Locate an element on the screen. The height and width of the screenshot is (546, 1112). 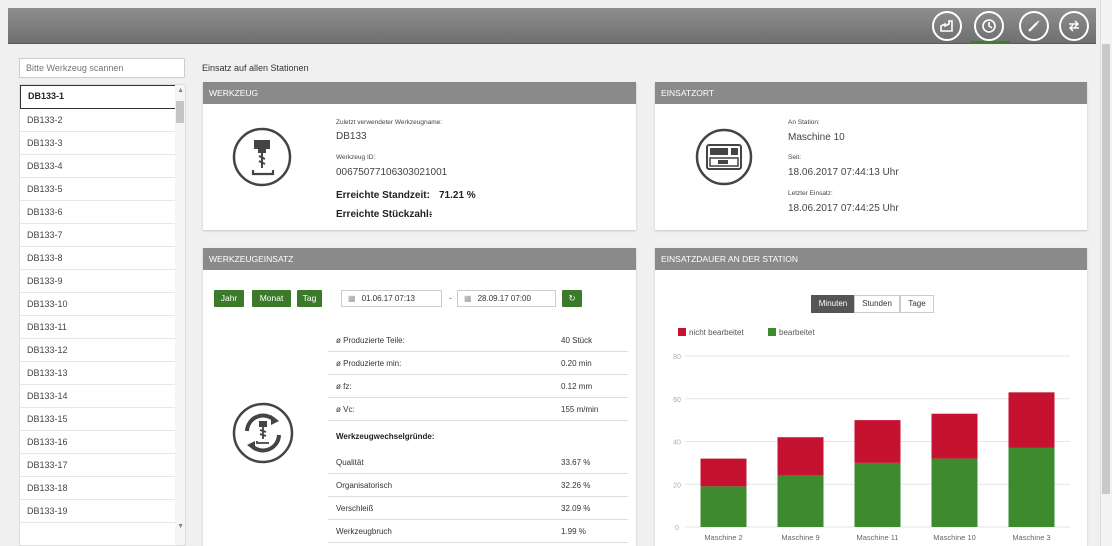
date-to-input: ▦ 28.09.17 07:00 is located at coordinates (506, 298).